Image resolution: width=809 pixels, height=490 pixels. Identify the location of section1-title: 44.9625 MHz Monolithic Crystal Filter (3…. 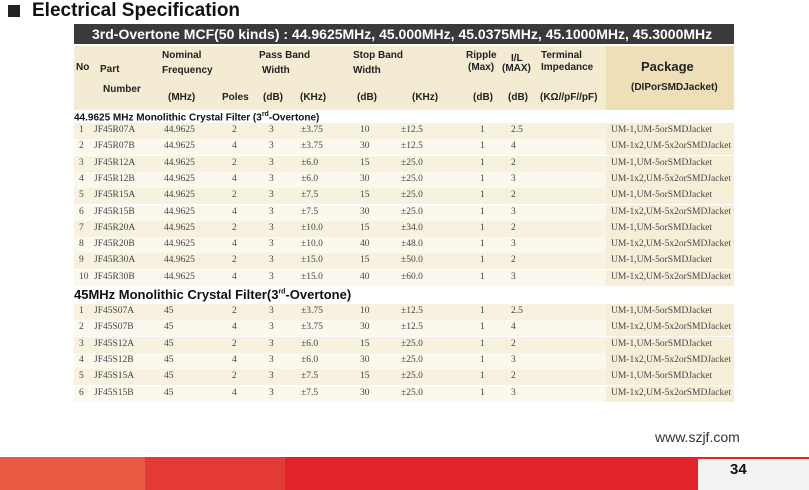
(197, 117).